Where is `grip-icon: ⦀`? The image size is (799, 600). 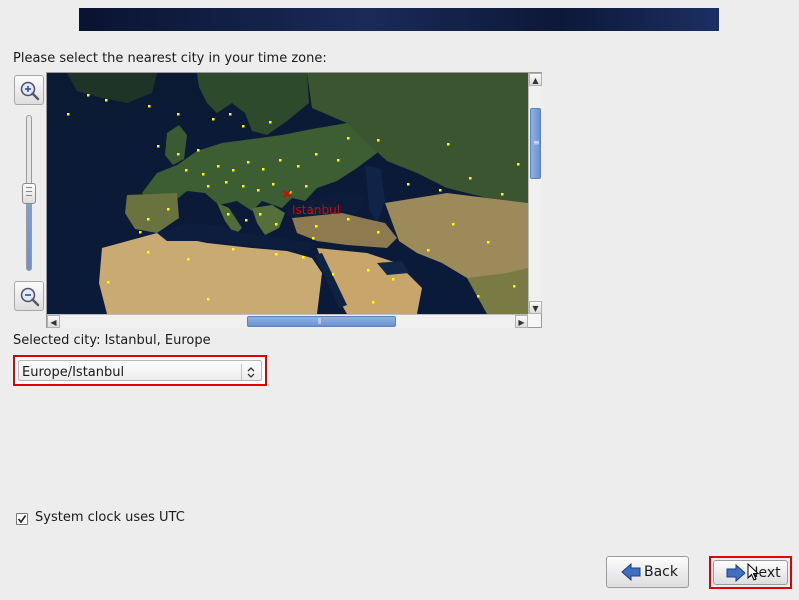
grip-icon: ⦀ is located at coordinates (320, 321).